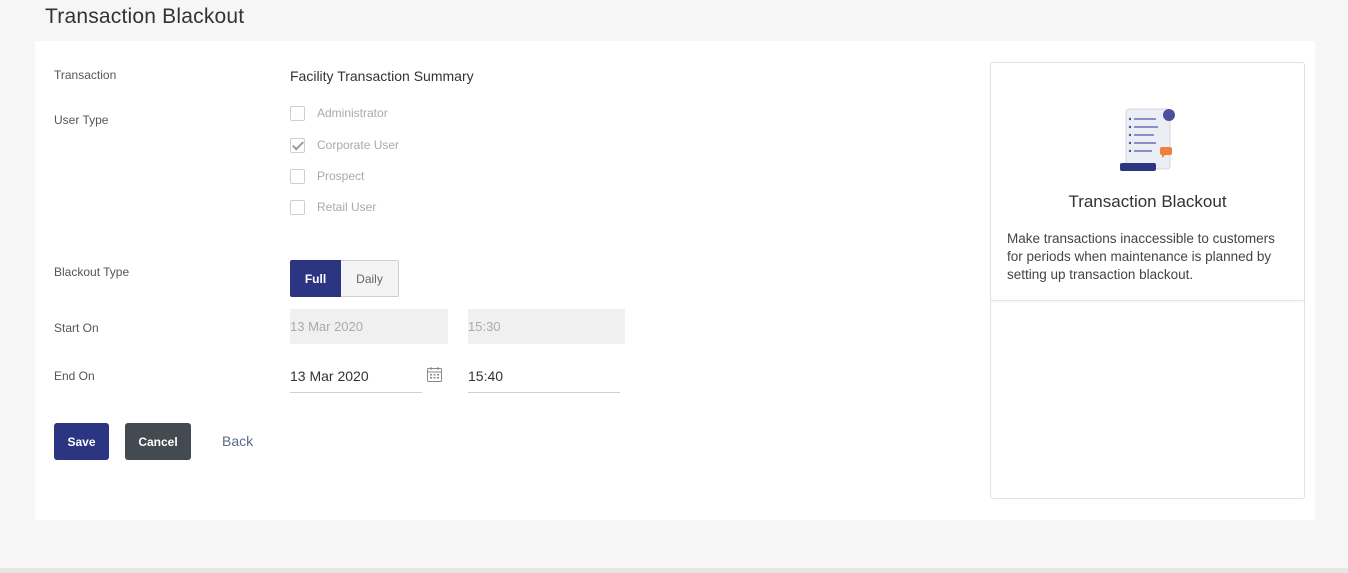 Image resolution: width=1348 pixels, height=573 pixels. What do you see at coordinates (382, 76) in the screenshot?
I see `transaction-value: Facility Transaction Summary` at bounding box center [382, 76].